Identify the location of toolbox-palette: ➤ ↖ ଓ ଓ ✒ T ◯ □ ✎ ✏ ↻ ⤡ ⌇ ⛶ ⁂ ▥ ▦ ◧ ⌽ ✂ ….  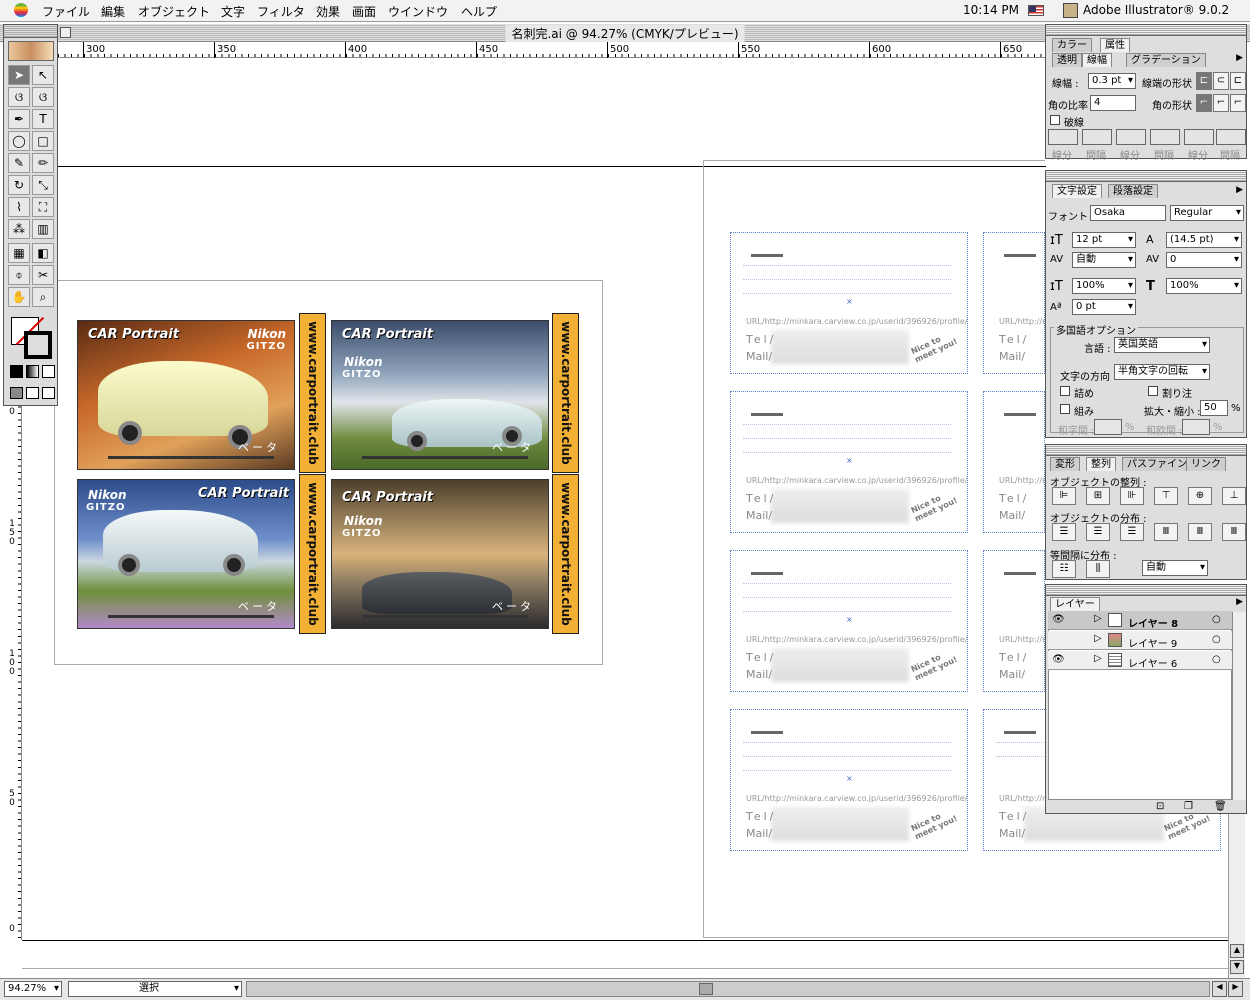
(30, 215).